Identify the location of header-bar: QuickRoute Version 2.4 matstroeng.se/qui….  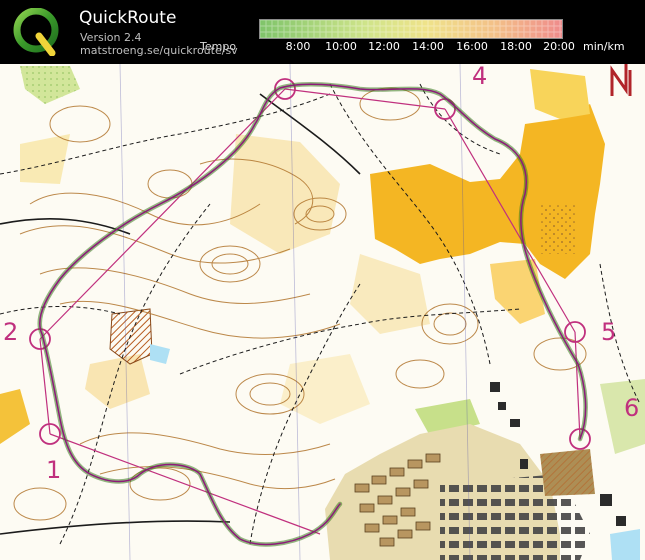
(322, 32).